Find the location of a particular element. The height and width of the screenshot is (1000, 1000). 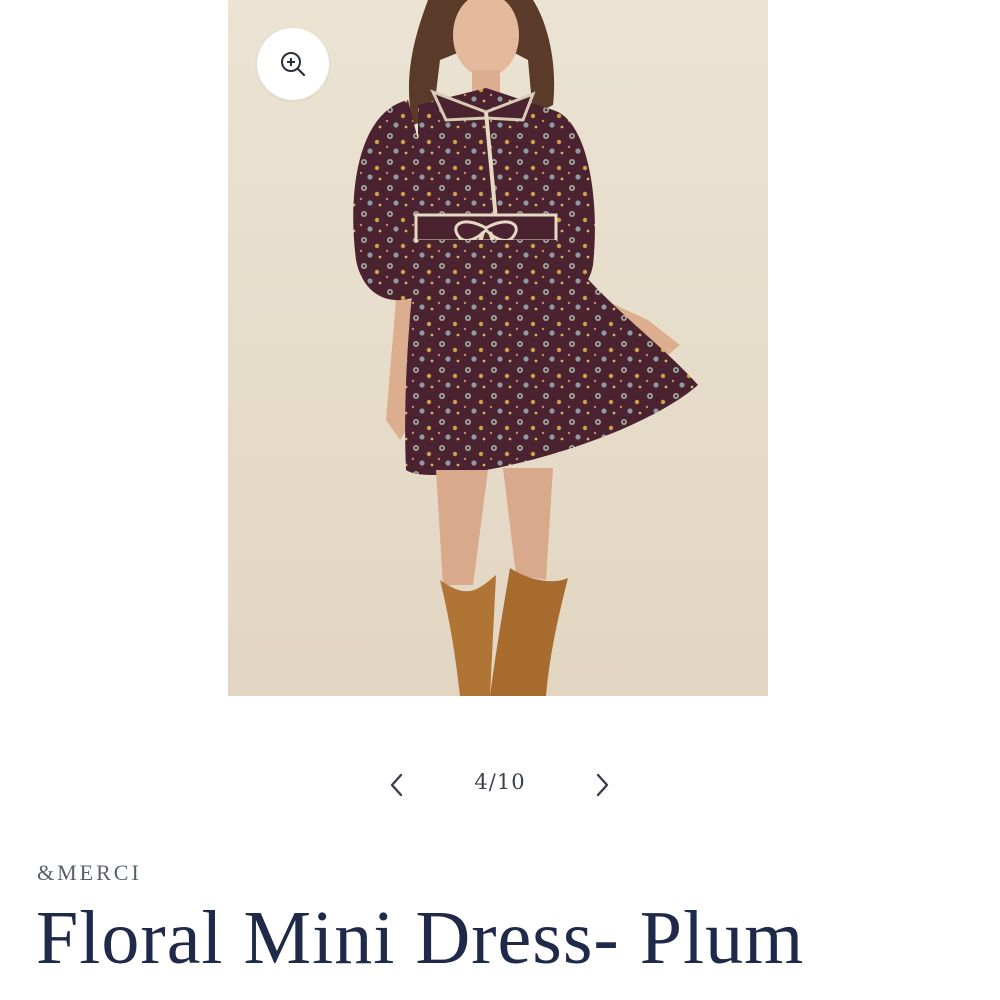

zoom-button is located at coordinates (293, 64).